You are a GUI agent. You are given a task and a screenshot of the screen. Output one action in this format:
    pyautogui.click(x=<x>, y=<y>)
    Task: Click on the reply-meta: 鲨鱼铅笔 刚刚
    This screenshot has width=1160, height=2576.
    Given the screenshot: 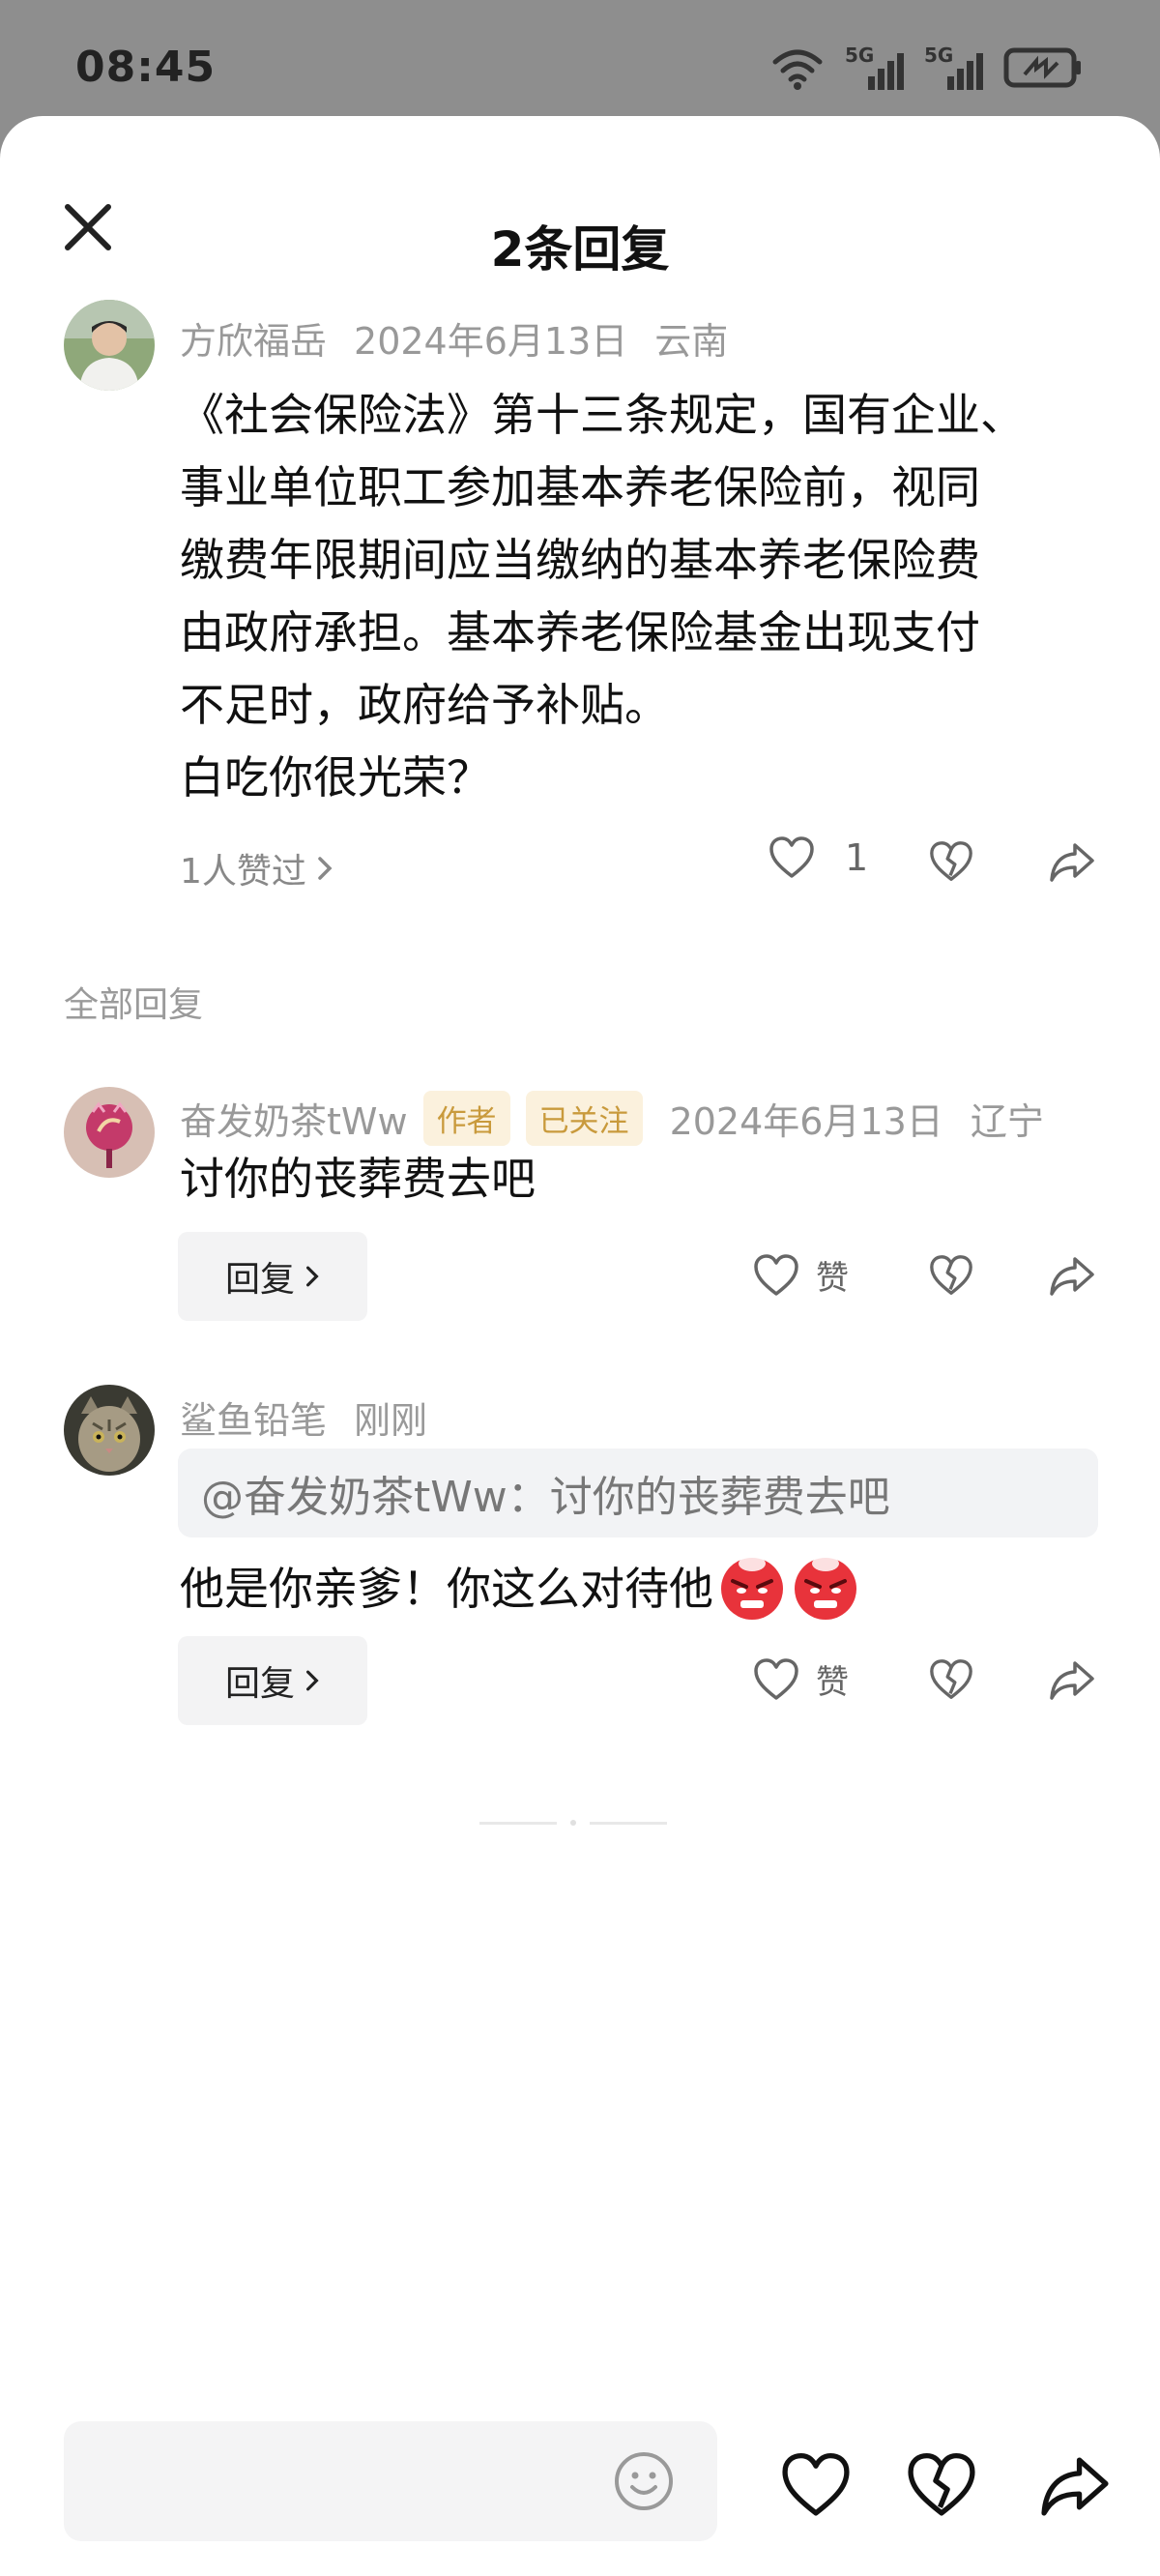 What is the action you would take?
    pyautogui.click(x=304, y=1417)
    